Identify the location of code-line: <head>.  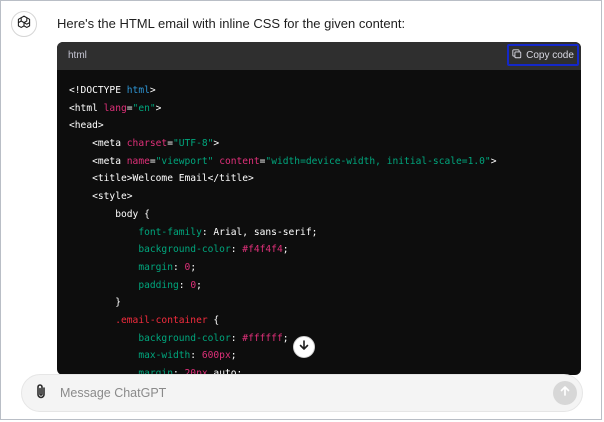
(325, 126).